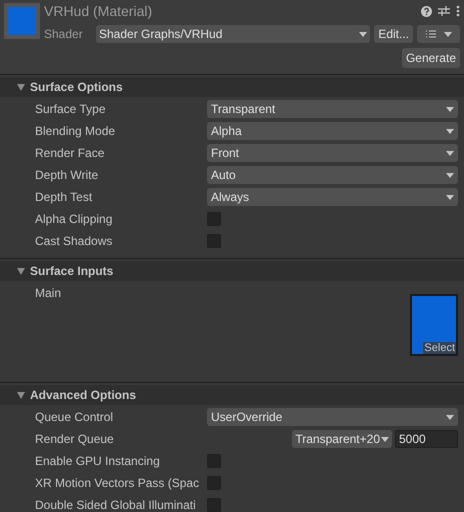  Describe the element at coordinates (70, 109) in the screenshot. I see `property-label: Surface Type` at that location.